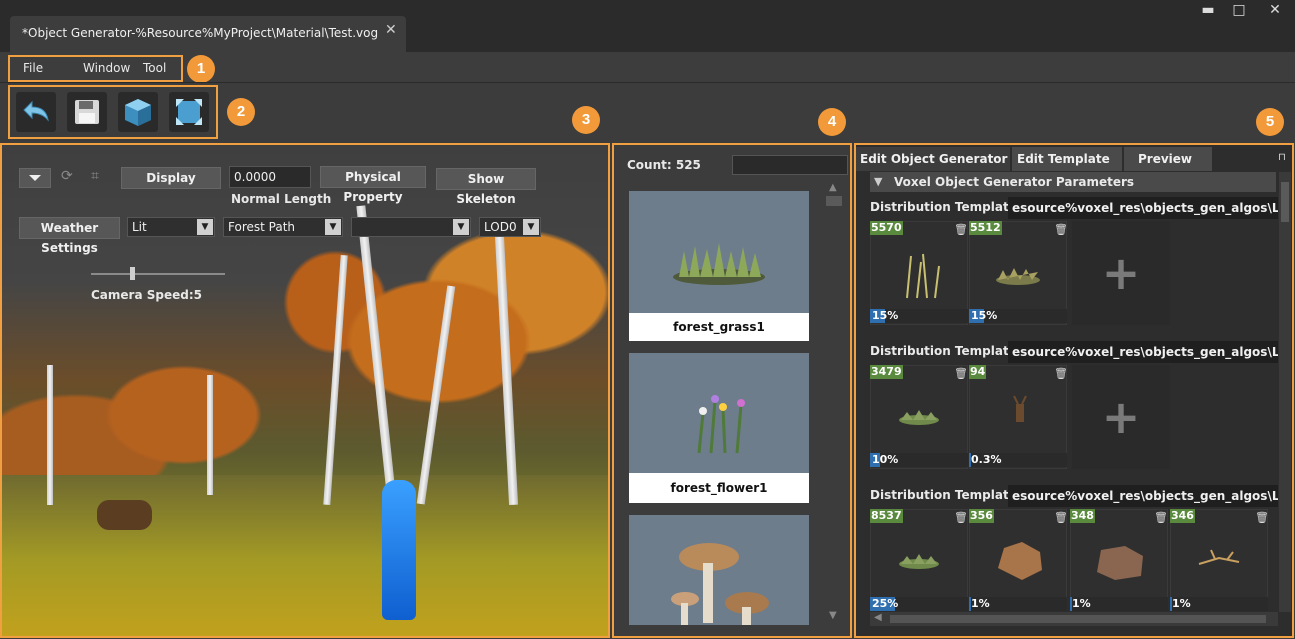 The image size is (1295, 639). Describe the element at coordinates (270, 177) in the screenshot. I see `normal-length-input: 0.0000` at that location.